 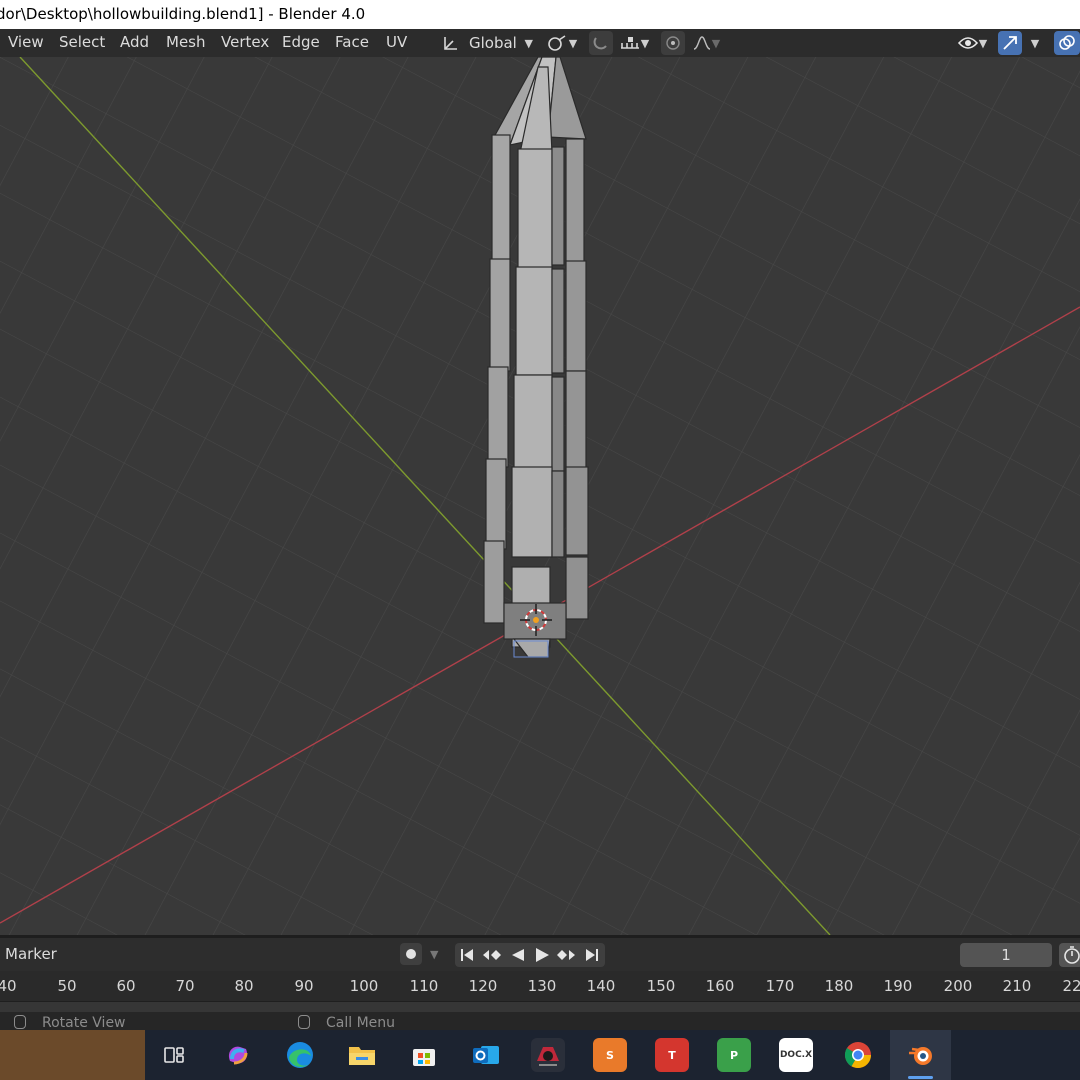 I want to click on timeline-header: Marker ▼ 1, so click(x=540, y=954).